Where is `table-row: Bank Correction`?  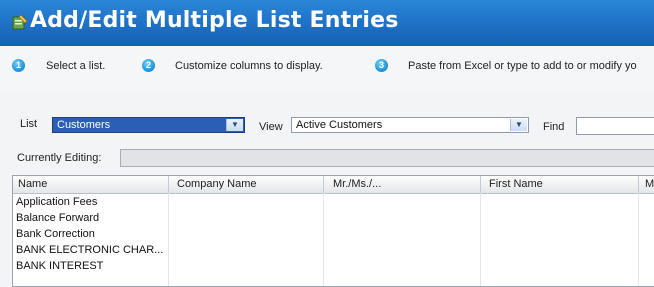 table-row: Bank Correction is located at coordinates (333, 234).